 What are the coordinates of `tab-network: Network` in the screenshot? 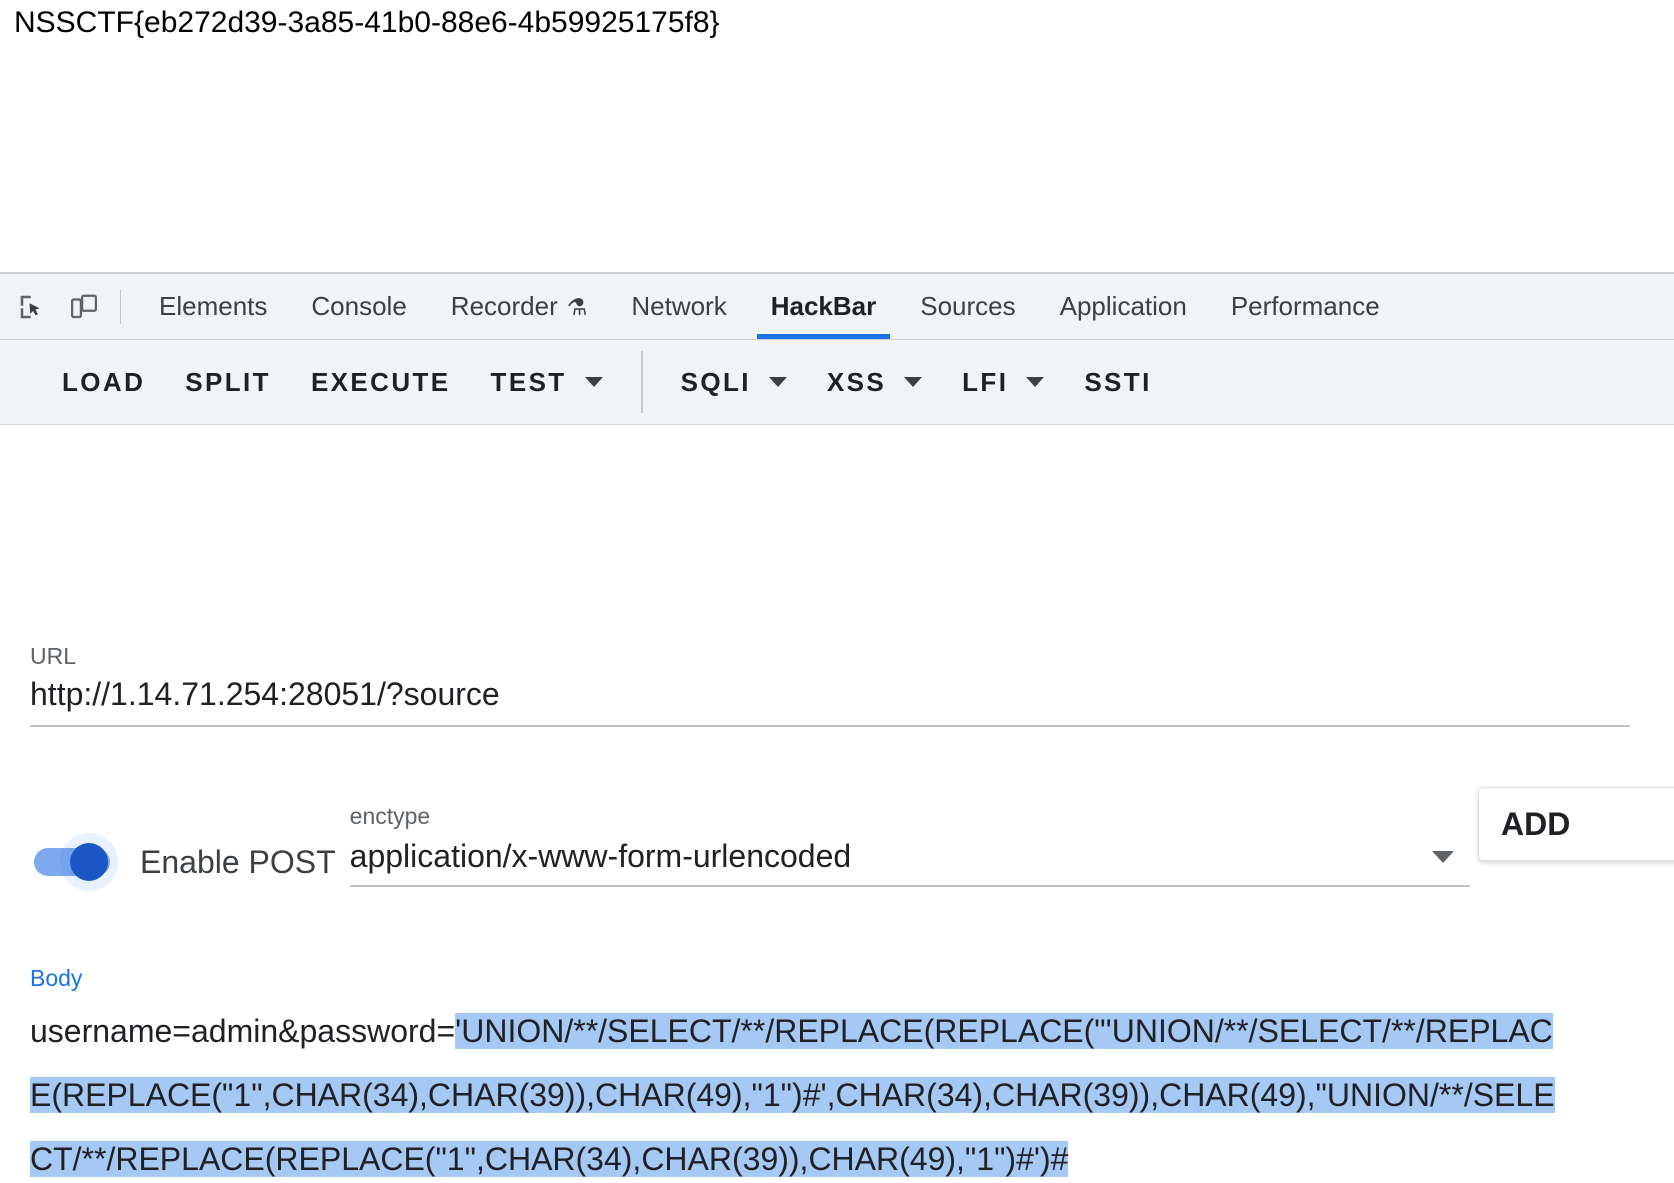 It's located at (678, 306).